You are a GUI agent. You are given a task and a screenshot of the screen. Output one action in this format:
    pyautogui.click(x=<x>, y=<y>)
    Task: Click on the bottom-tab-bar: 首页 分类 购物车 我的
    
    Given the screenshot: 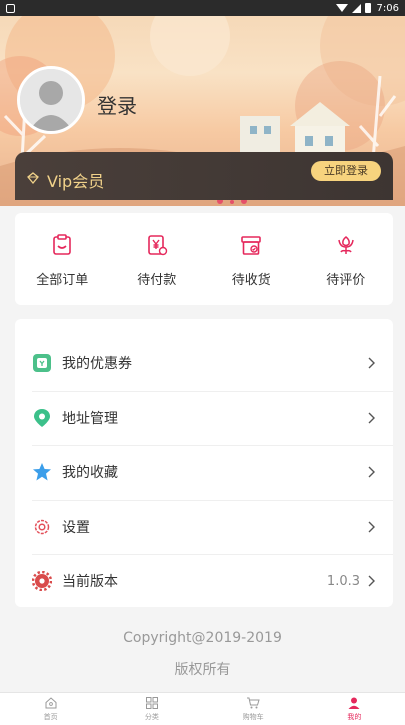 What is the action you would take?
    pyautogui.click(x=202, y=708)
    